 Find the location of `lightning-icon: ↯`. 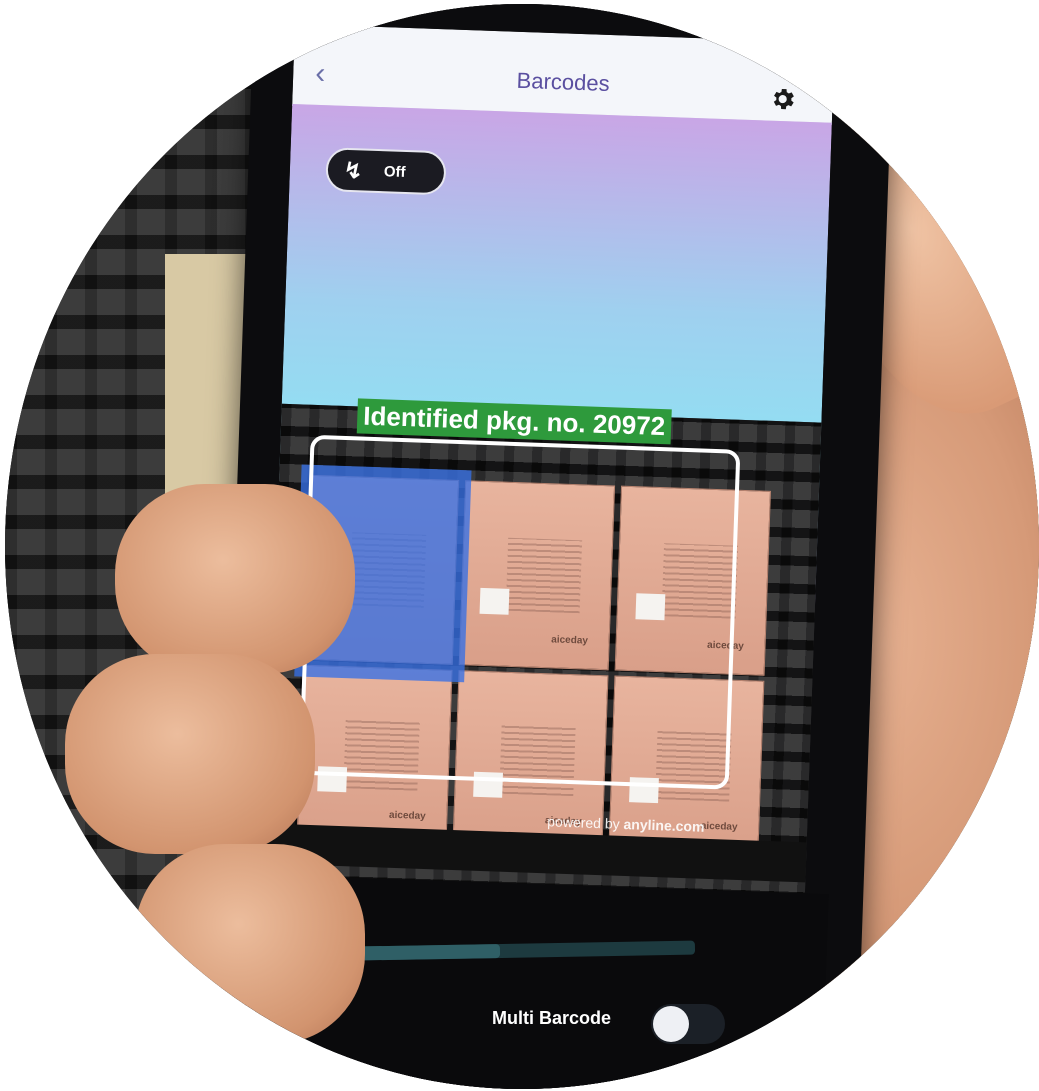

lightning-icon: ↯ is located at coordinates (353, 170).